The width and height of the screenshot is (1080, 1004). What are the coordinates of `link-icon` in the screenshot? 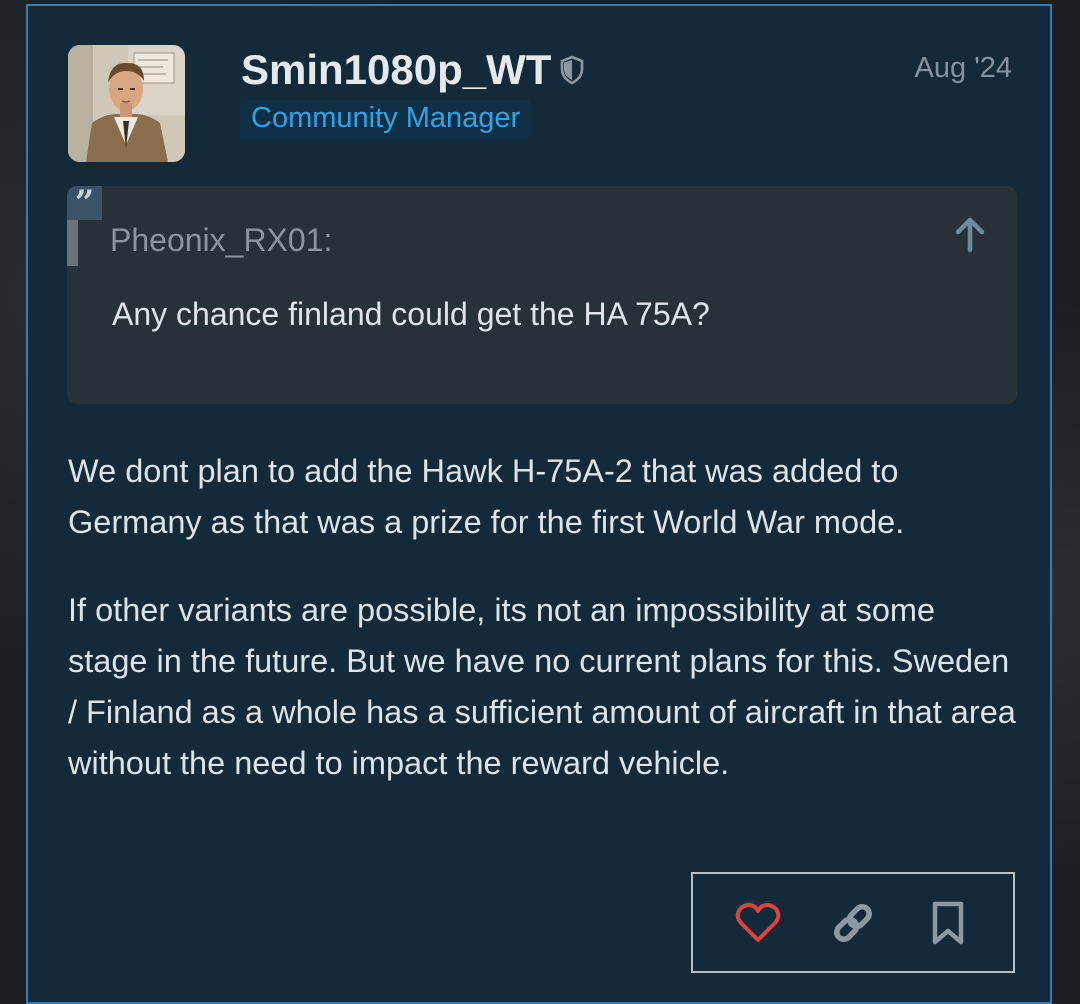 It's located at (853, 922).